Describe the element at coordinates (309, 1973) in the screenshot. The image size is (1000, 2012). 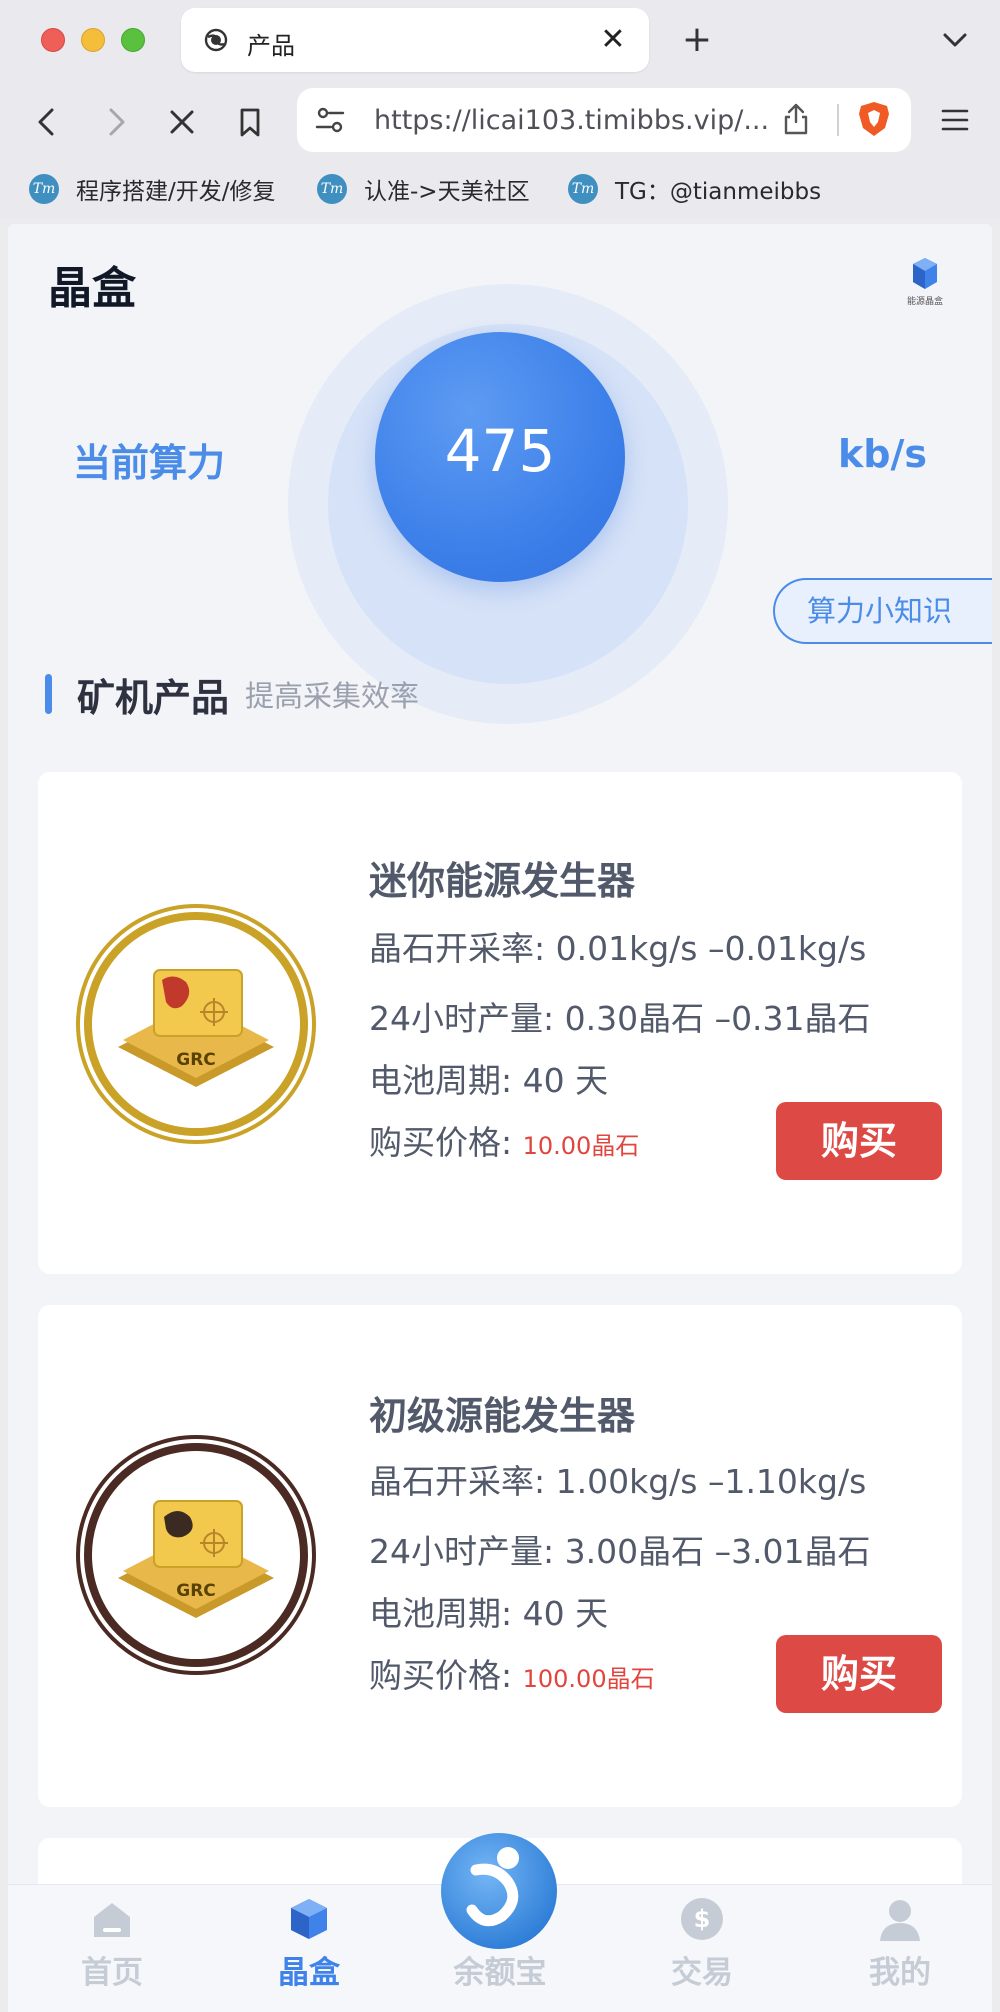
I see `nav-label: 晶盒` at that location.